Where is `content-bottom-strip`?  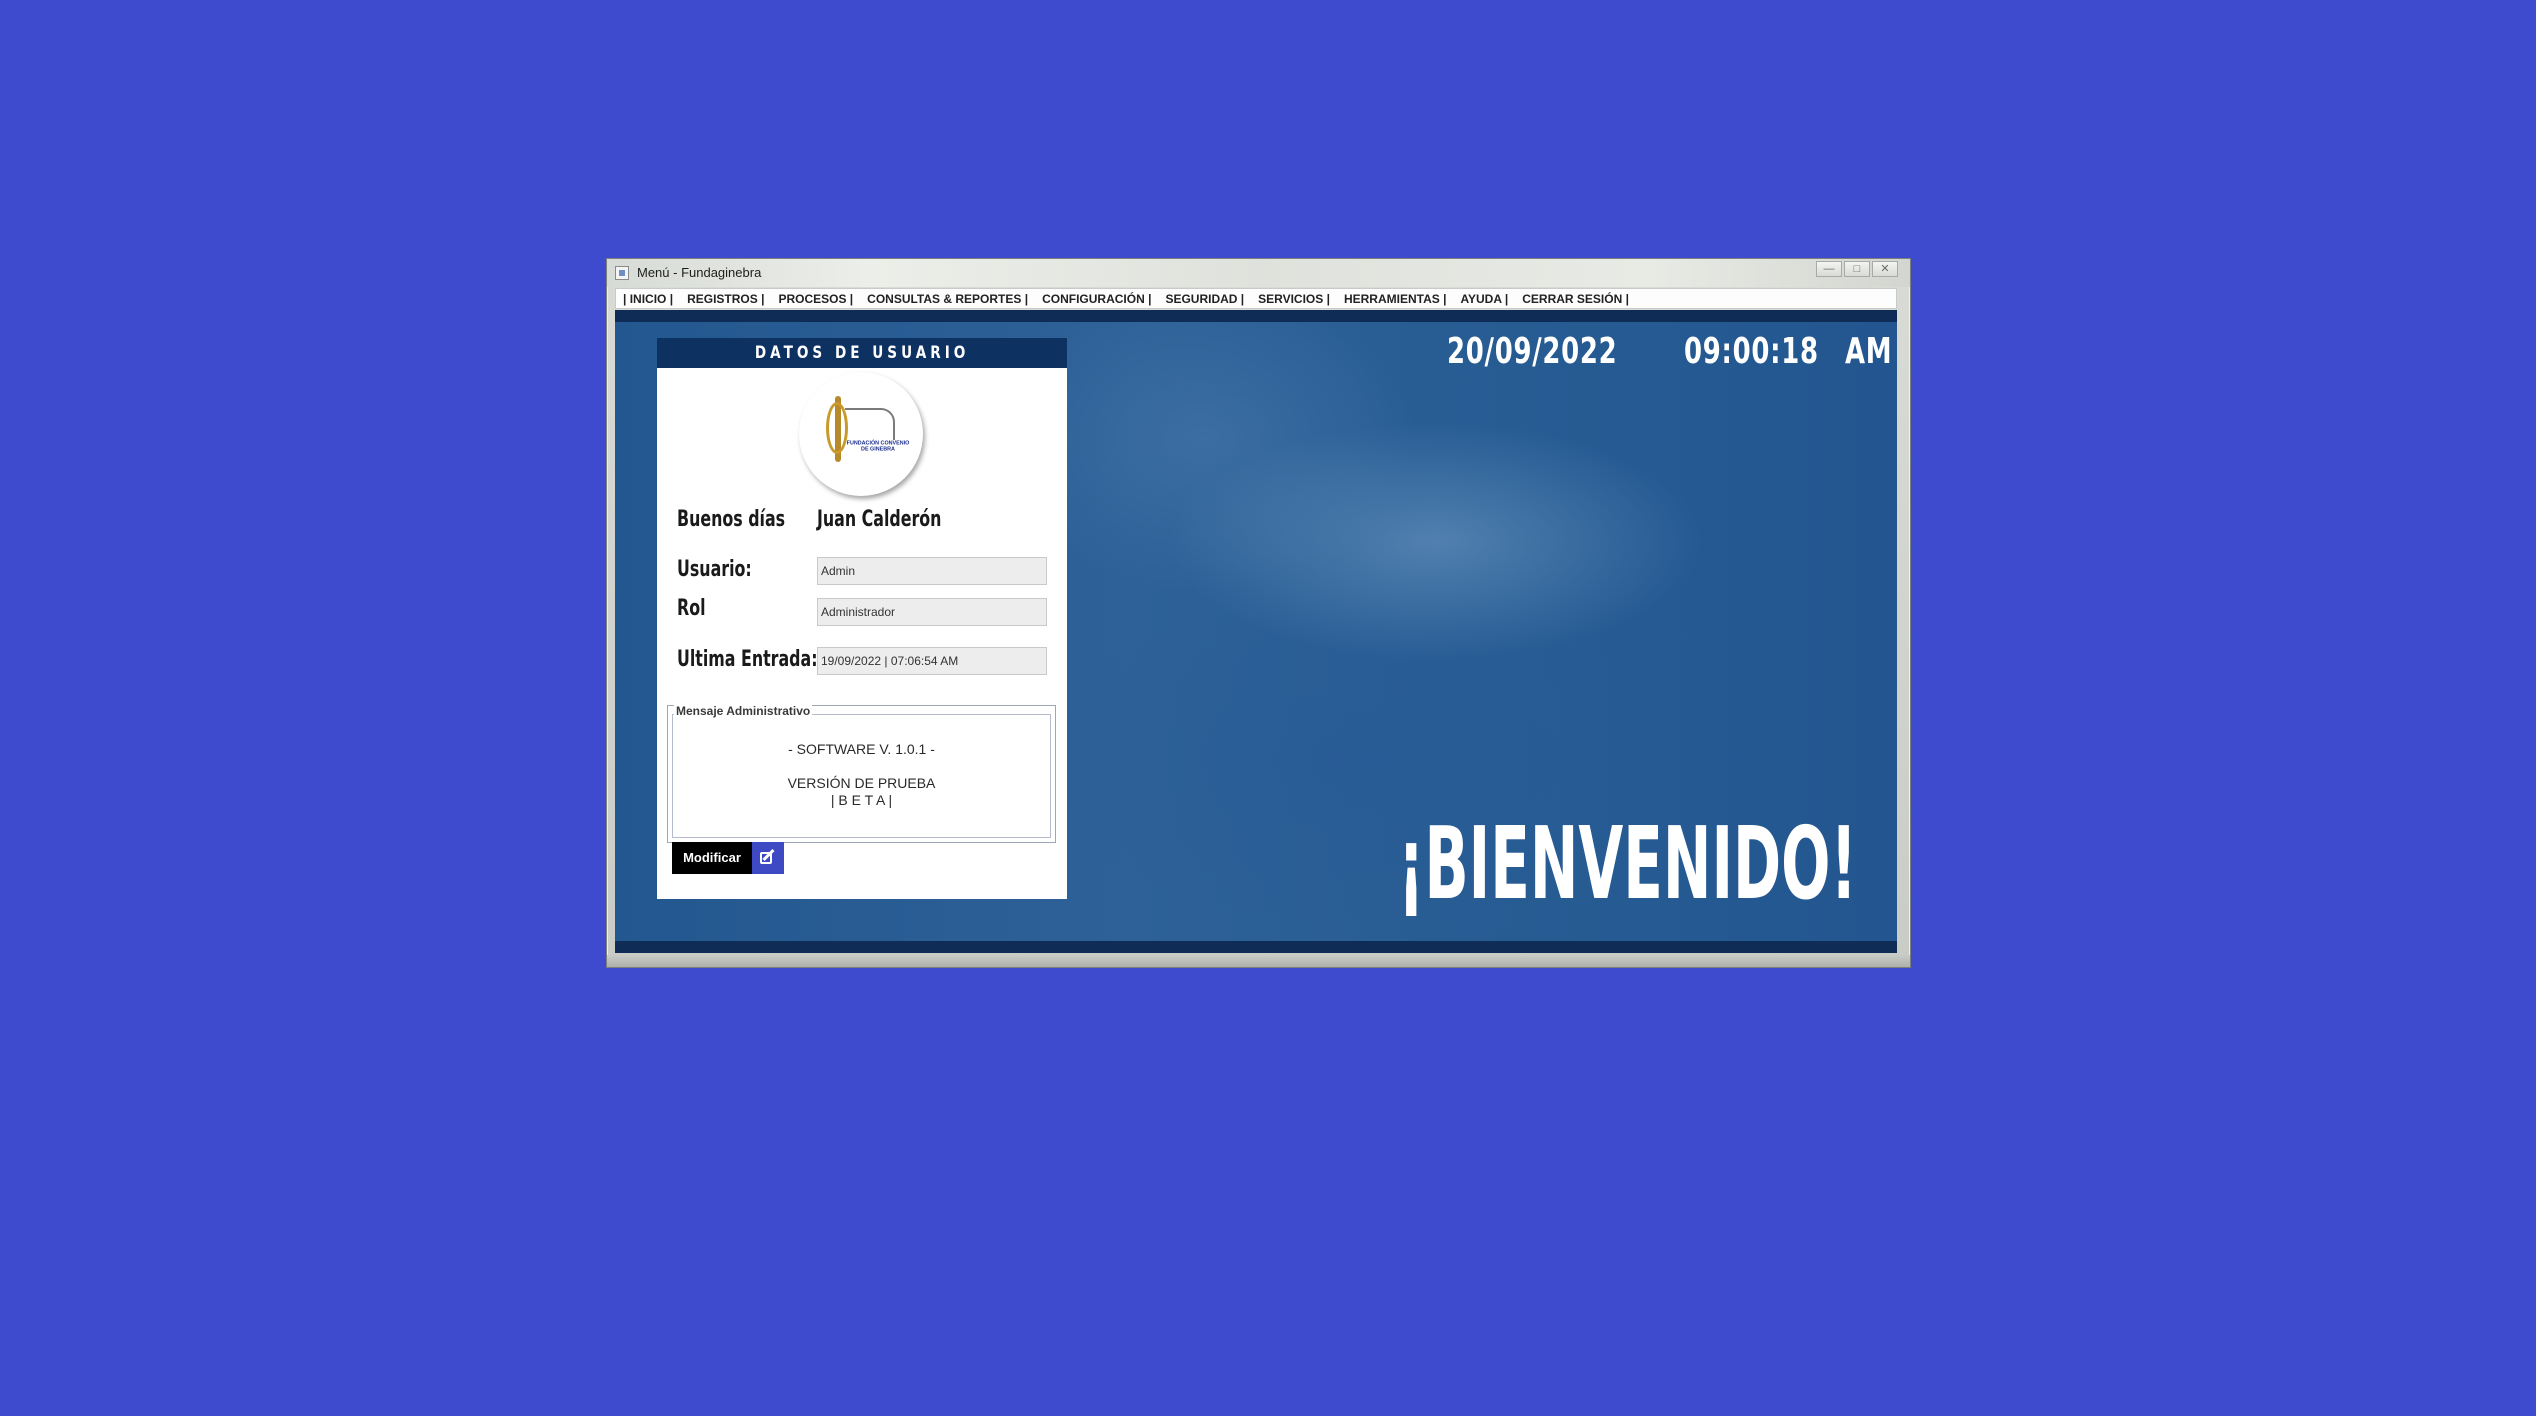 content-bottom-strip is located at coordinates (1256, 947).